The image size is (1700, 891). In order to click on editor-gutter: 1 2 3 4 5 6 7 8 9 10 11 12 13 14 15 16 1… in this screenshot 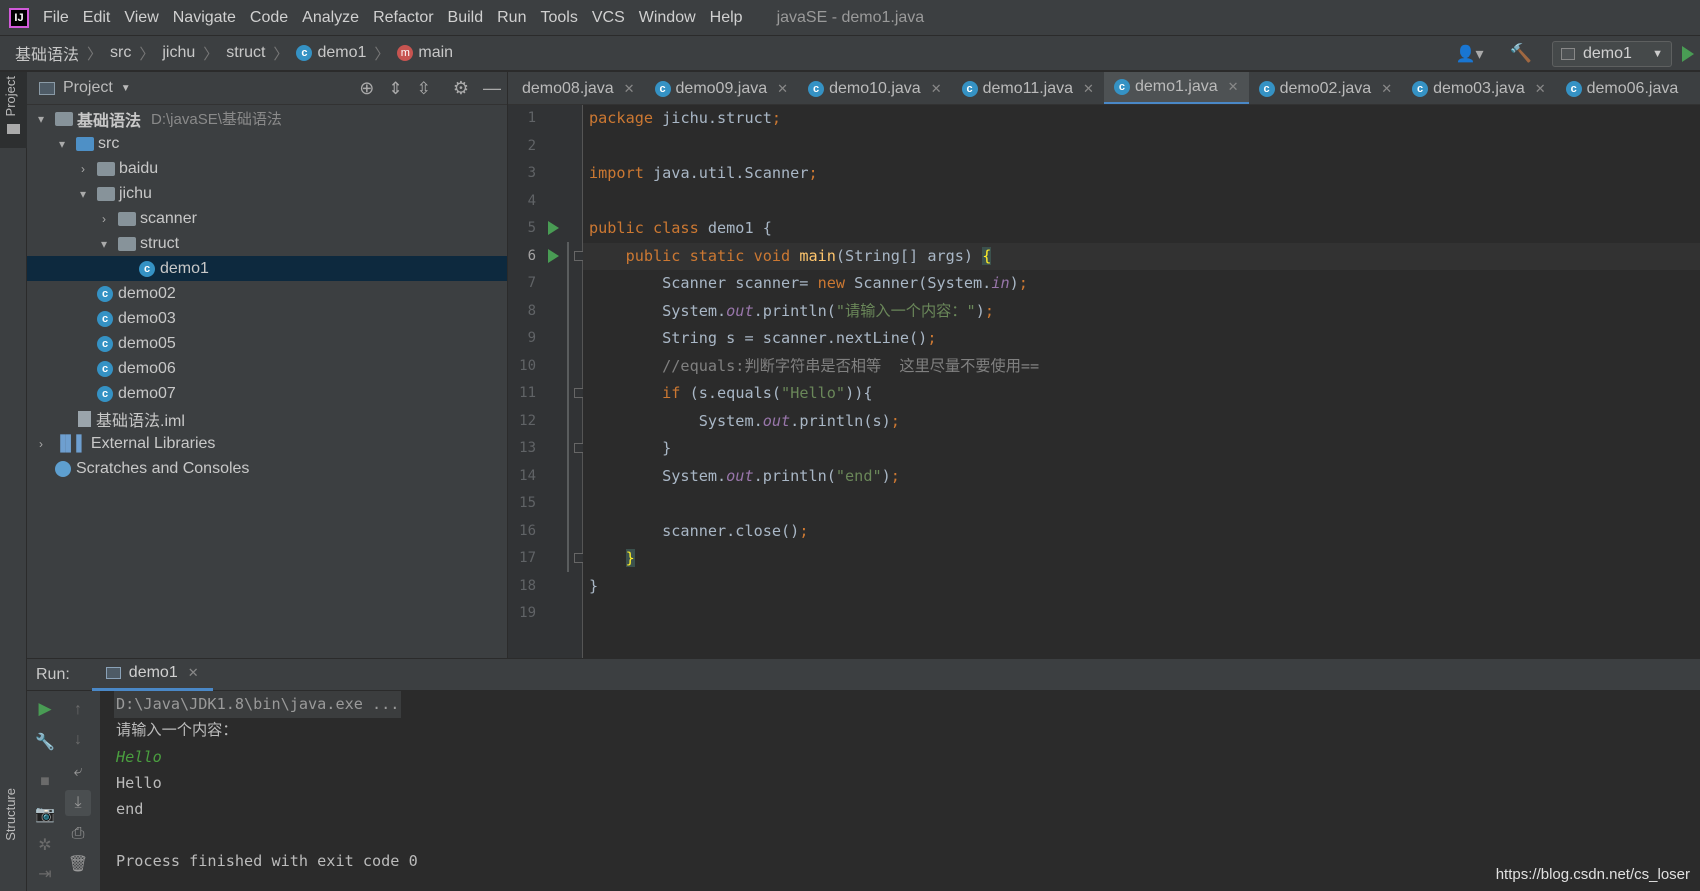, I will do `click(546, 381)`.